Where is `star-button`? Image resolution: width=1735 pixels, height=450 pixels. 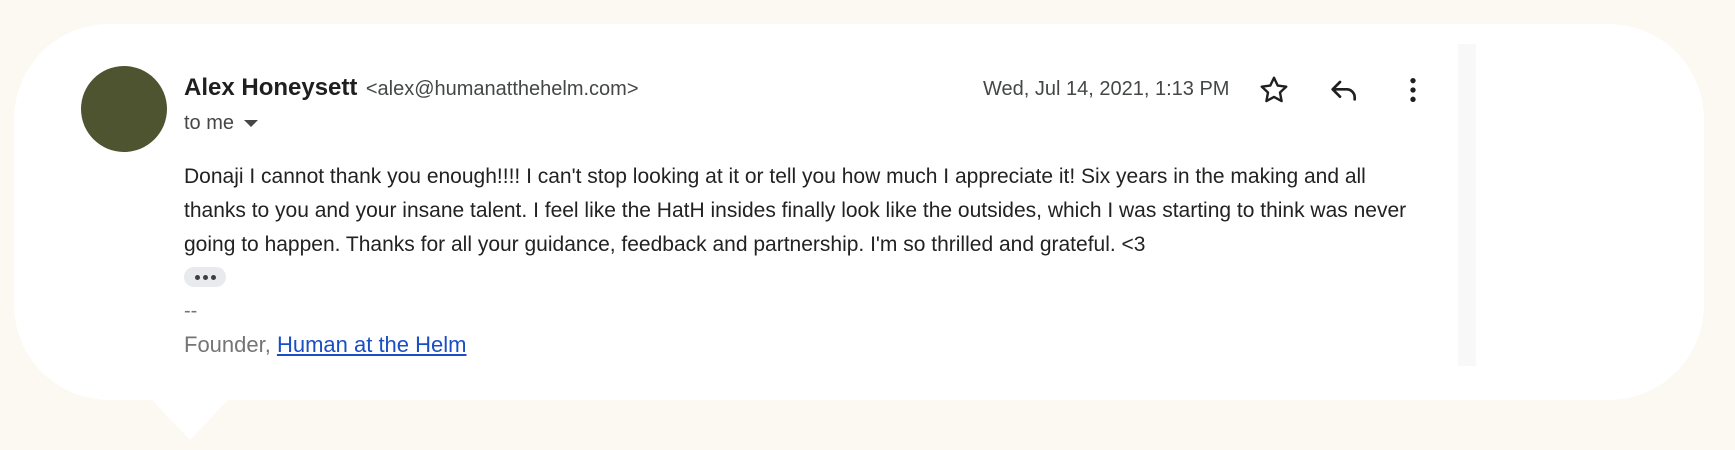 star-button is located at coordinates (1274, 90).